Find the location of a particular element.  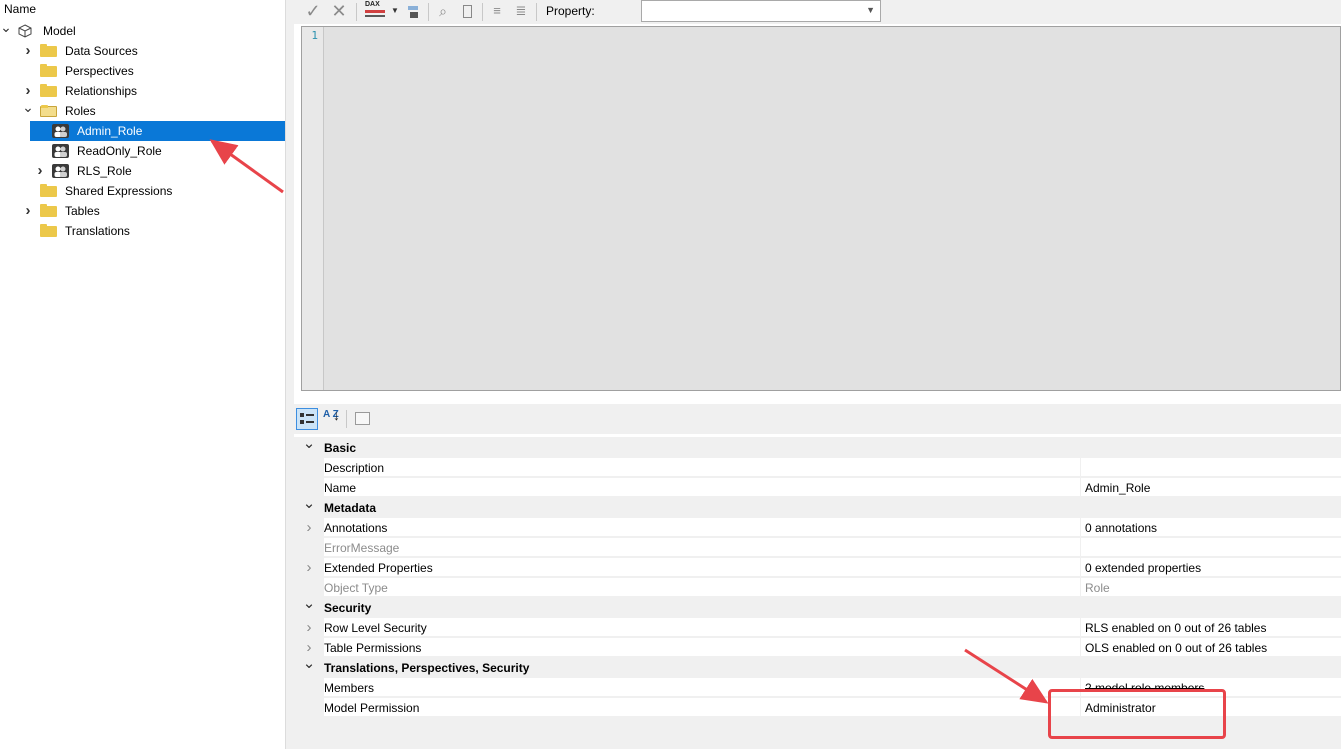

property-name: Object Type is located at coordinates (702, 587).